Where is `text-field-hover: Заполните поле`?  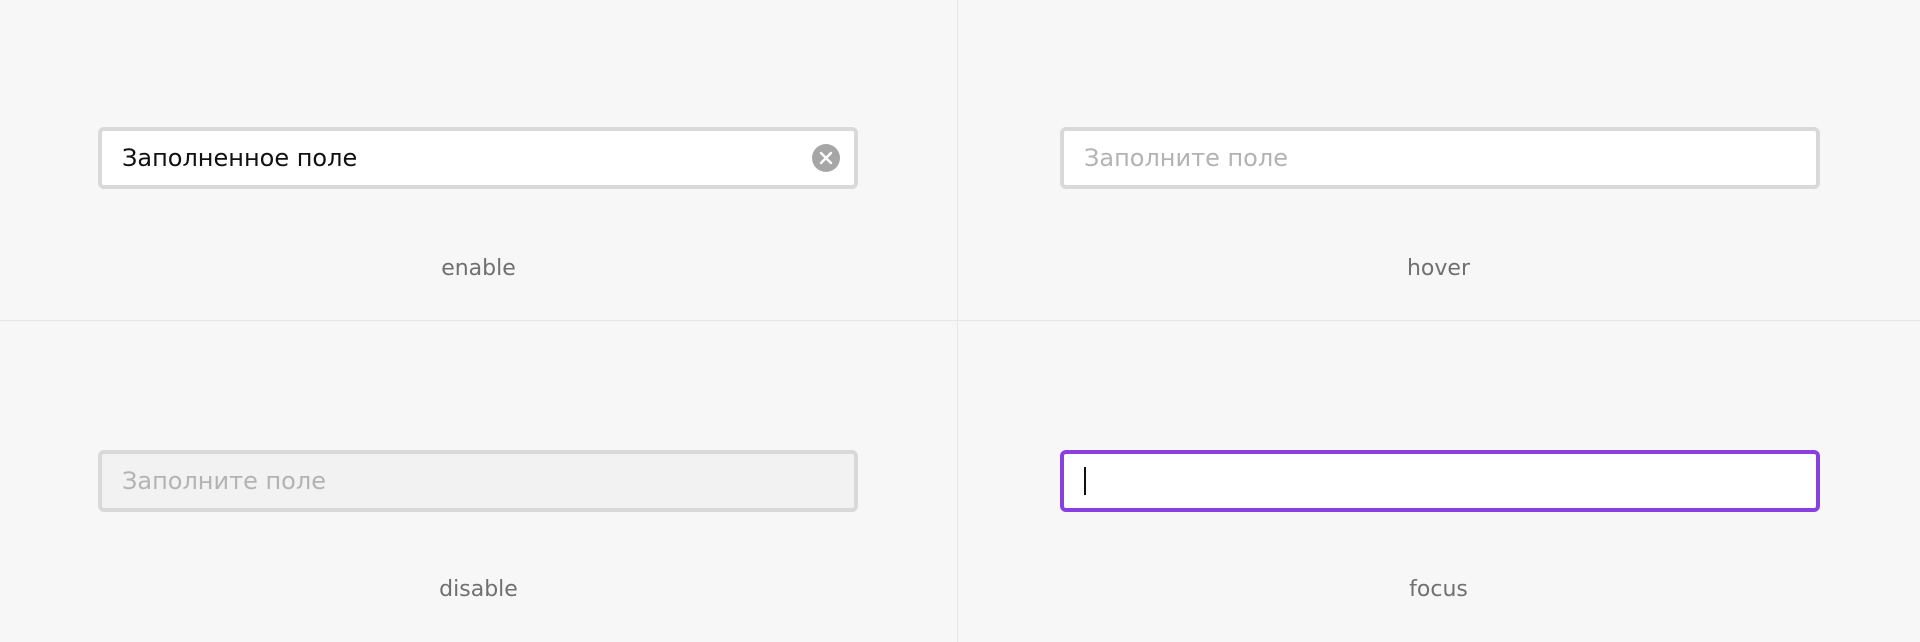 text-field-hover: Заполните поле is located at coordinates (1440, 158).